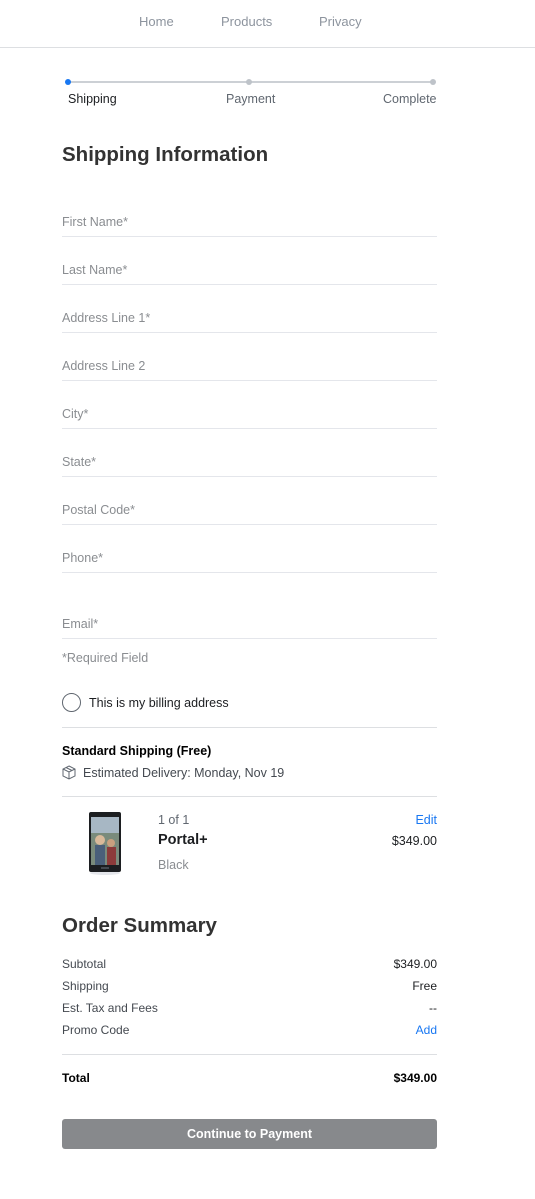 Image resolution: width=535 pixels, height=1199 pixels. I want to click on nav-link-home: Home, so click(156, 21).